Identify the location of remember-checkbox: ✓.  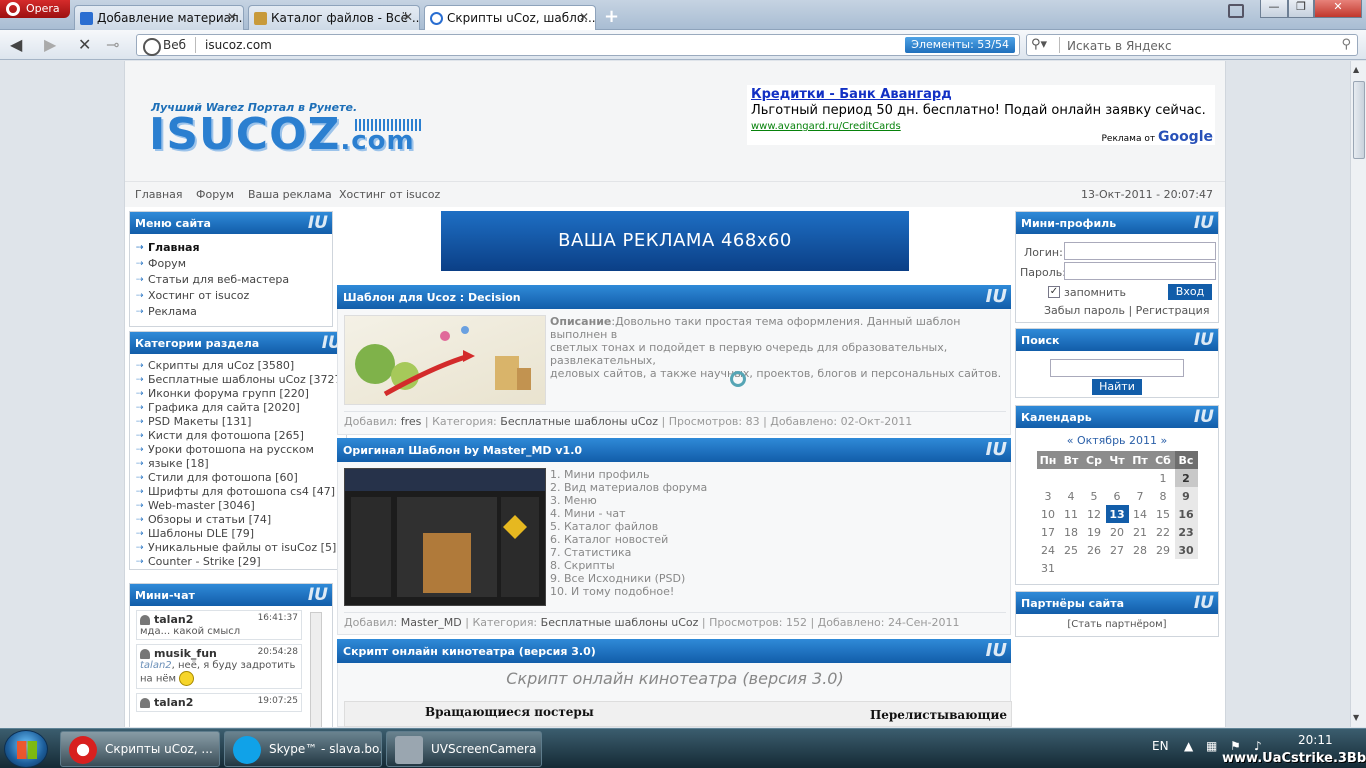
(1054, 292).